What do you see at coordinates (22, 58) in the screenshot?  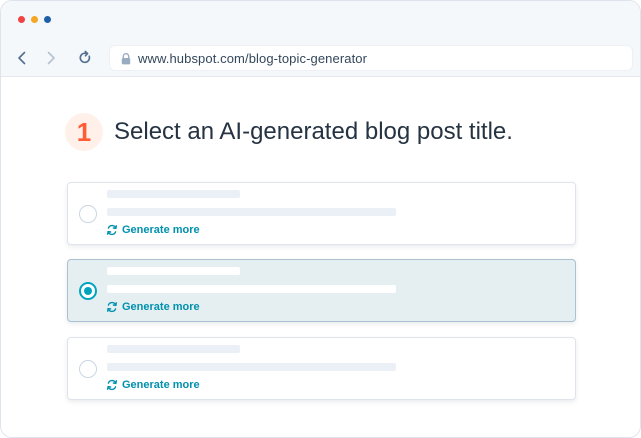 I see `chevron-left-icon` at bounding box center [22, 58].